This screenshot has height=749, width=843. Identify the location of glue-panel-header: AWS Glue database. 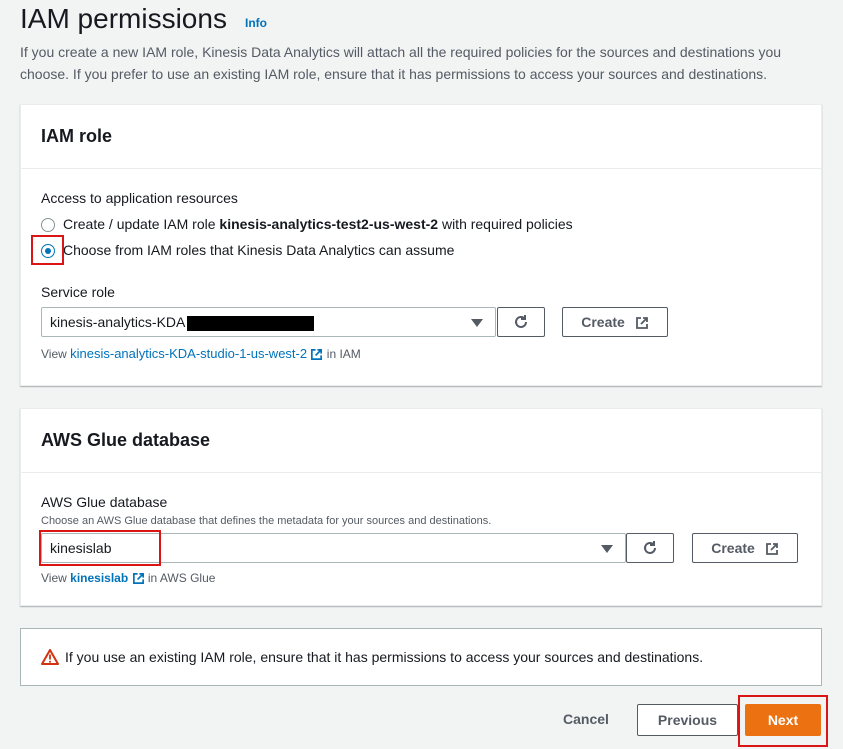
(421, 441).